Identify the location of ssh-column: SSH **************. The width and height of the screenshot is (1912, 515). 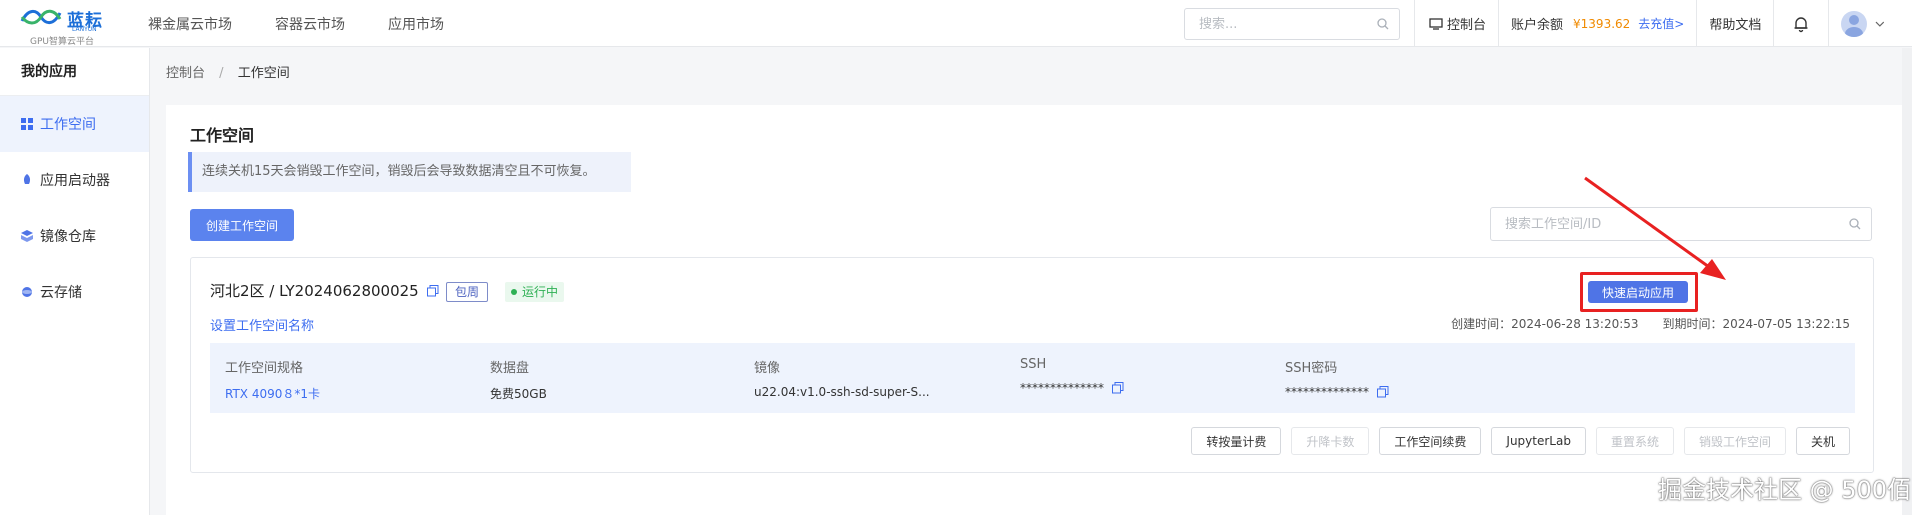
(1072, 376).